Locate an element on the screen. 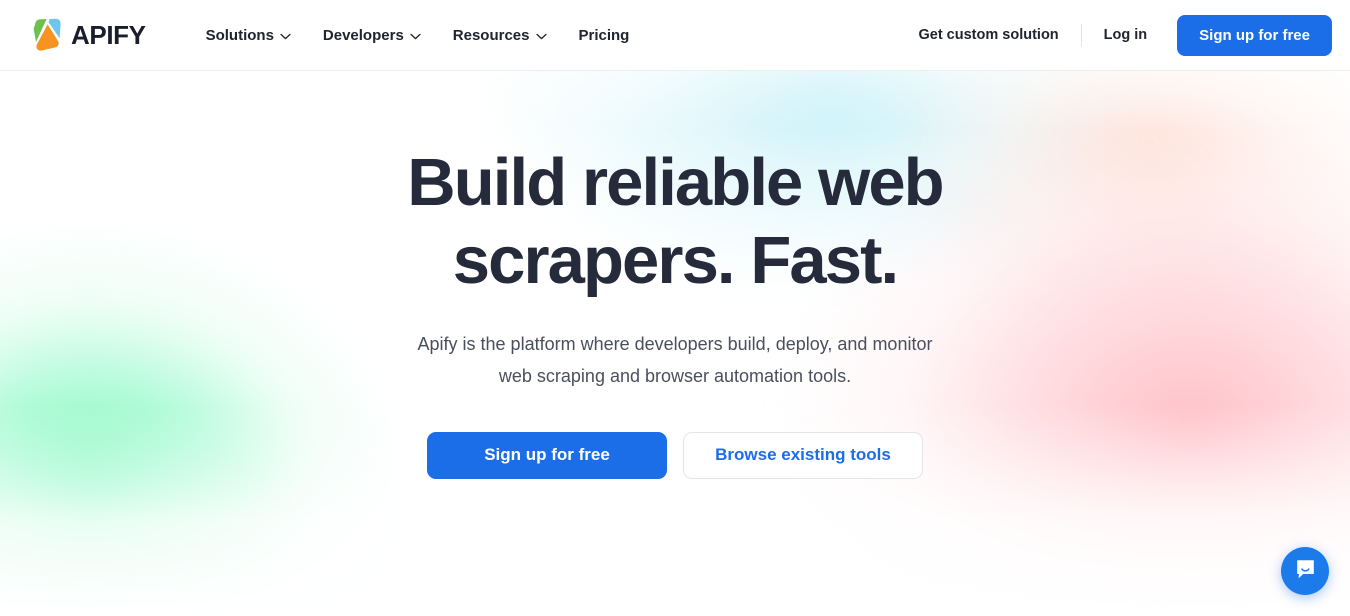 Image resolution: width=1350 pixels, height=616 pixels. hero-signup-button: Sign up for free is located at coordinates (547, 455).